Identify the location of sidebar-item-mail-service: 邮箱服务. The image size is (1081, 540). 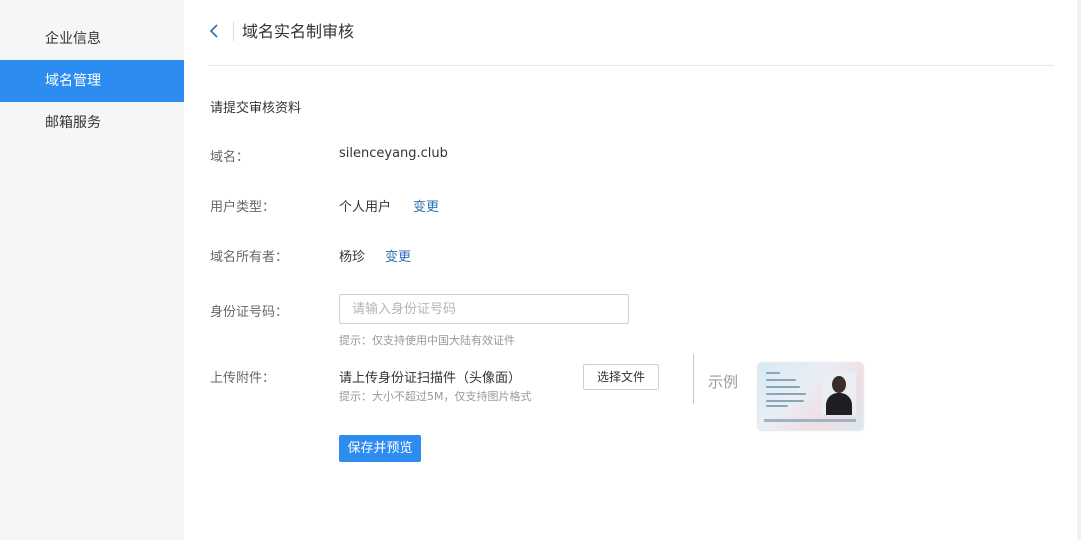
(92, 123).